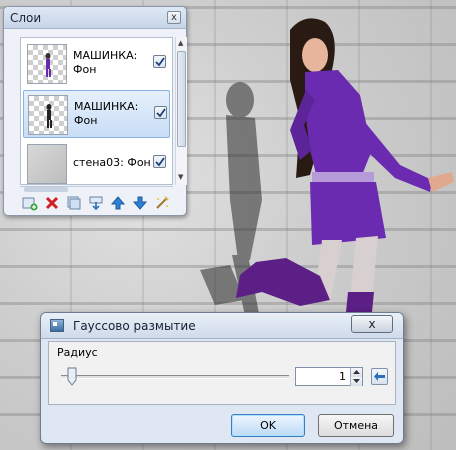 The image size is (456, 450). Describe the element at coordinates (329, 376) in the screenshot. I see `radius-stepper: 1` at that location.